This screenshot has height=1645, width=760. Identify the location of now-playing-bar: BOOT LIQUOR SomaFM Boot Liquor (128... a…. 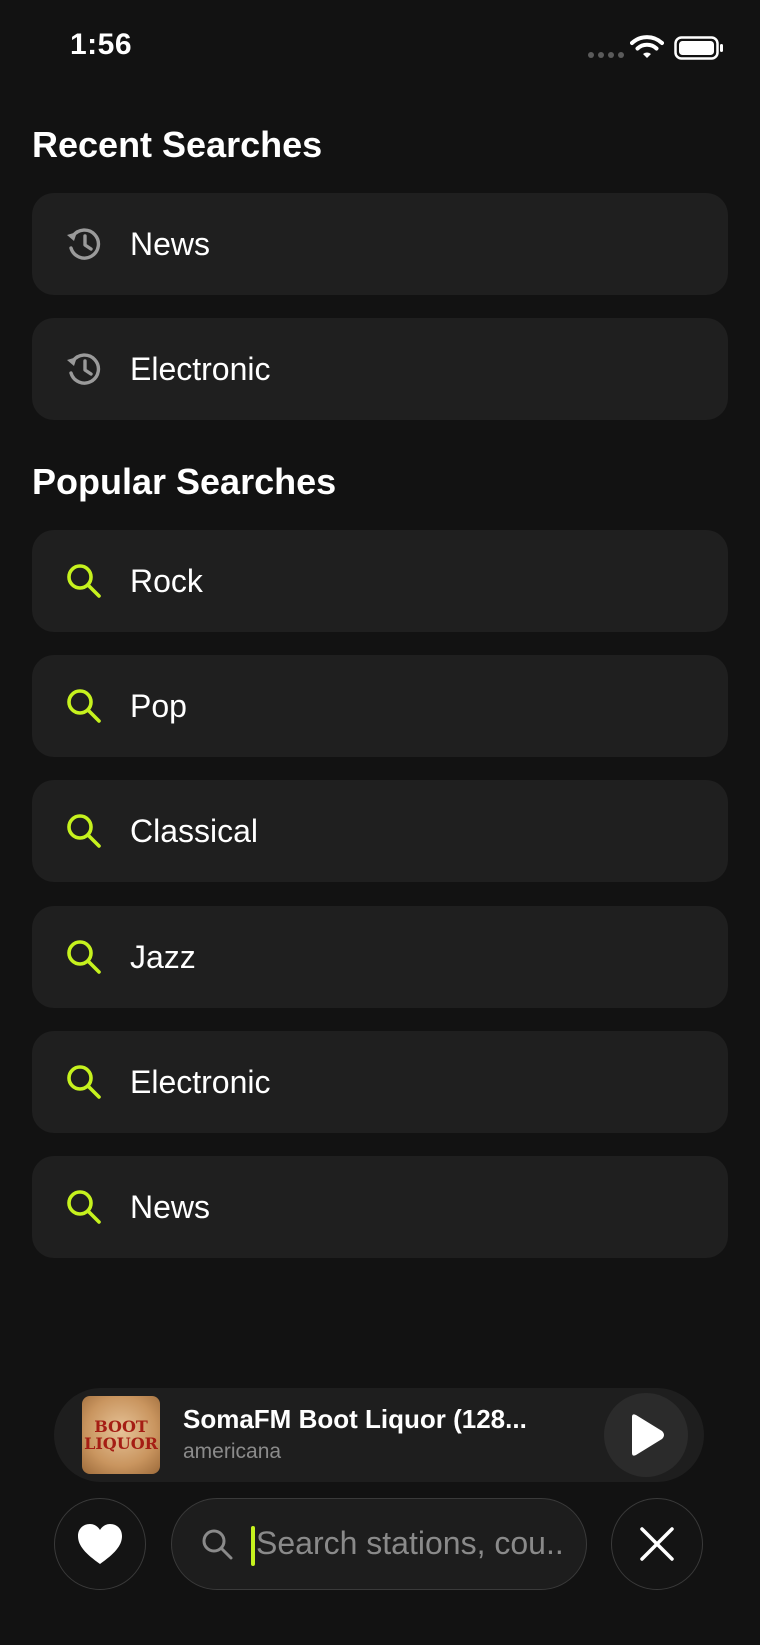
(379, 1435).